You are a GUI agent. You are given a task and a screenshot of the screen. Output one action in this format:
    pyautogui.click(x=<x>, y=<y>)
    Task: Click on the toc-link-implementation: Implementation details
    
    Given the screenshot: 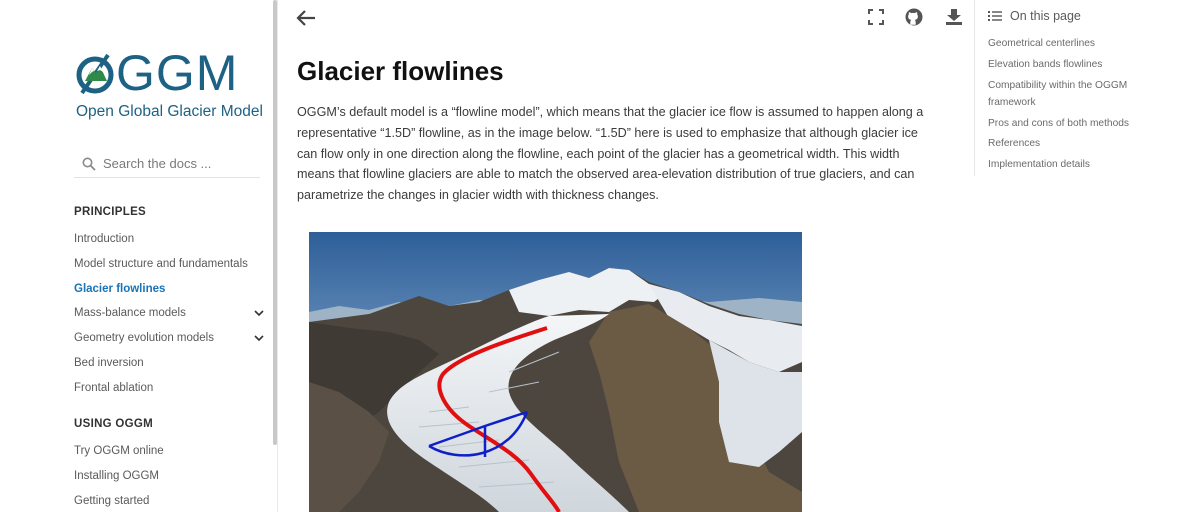 What is the action you would take?
    pyautogui.click(x=1073, y=164)
    